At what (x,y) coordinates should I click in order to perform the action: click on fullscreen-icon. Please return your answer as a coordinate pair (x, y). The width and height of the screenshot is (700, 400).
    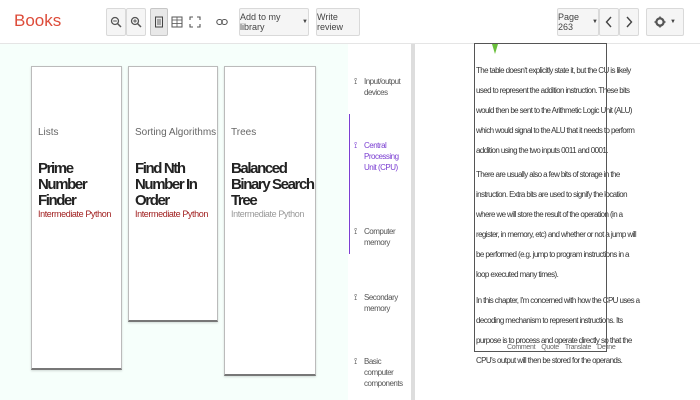
    Looking at the image, I should click on (195, 22).